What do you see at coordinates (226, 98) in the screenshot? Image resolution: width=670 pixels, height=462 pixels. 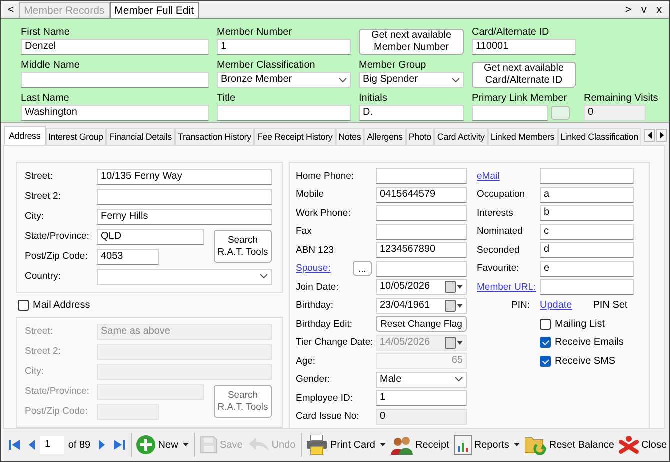 I see `field-label: Title` at bounding box center [226, 98].